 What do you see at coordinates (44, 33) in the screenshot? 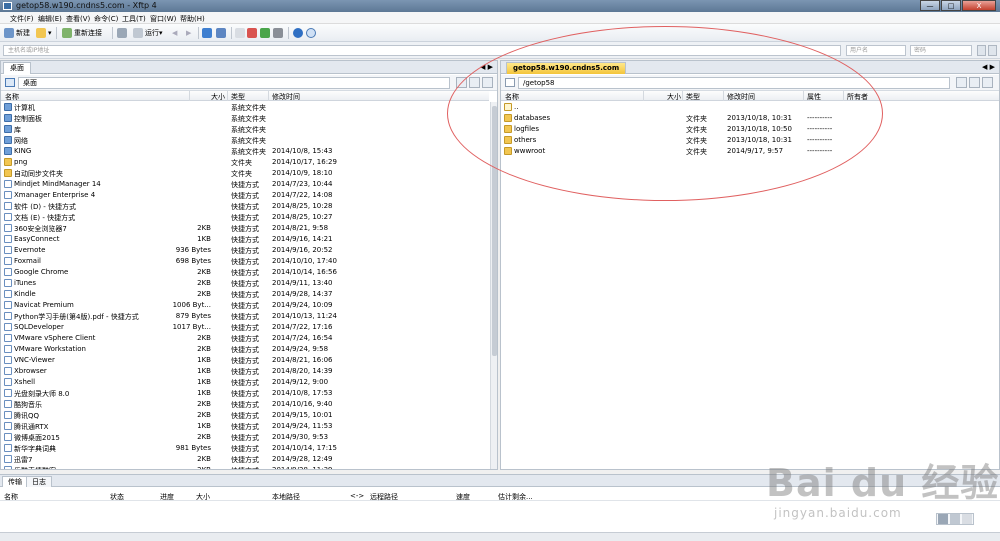
I see `open-folder-button: ▾` at bounding box center [44, 33].